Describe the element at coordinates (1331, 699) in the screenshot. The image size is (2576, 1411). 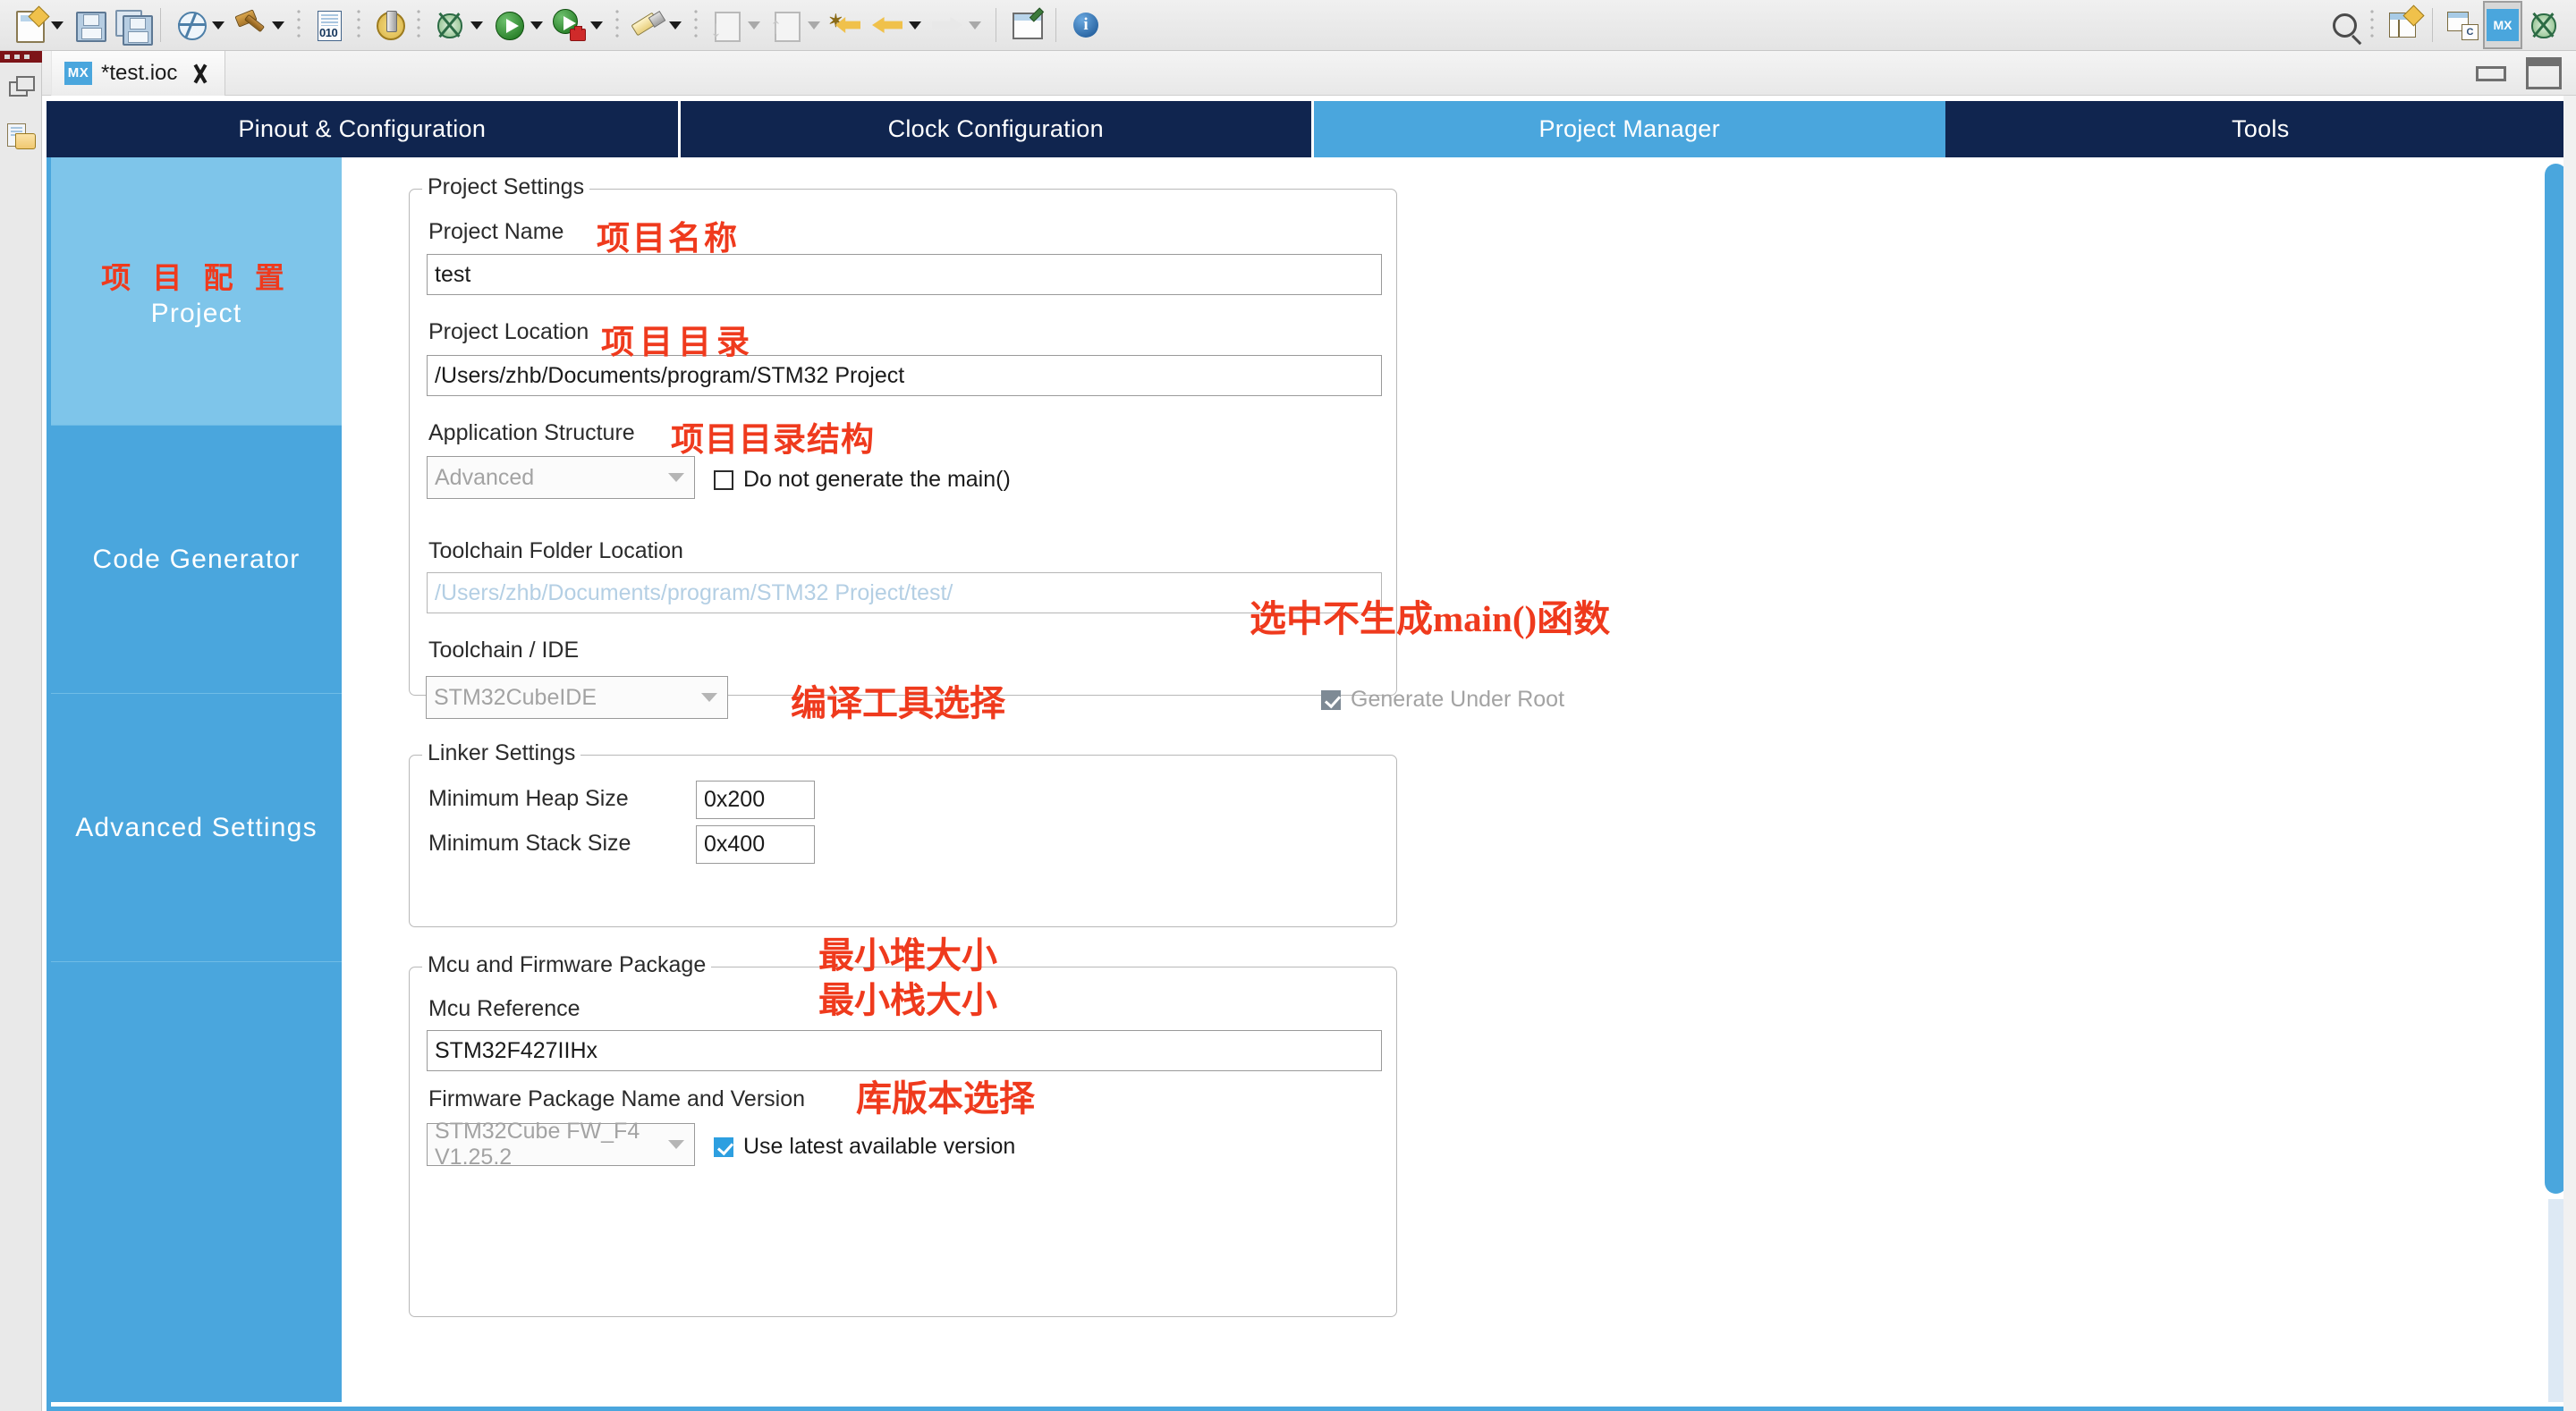
I see `generate-under-root-checkbox` at that location.